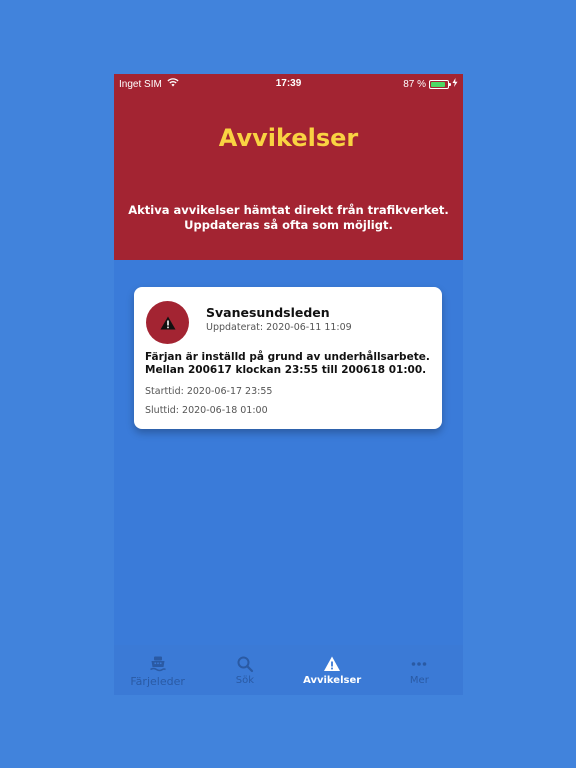  I want to click on tab-label: Sök, so click(244, 680).